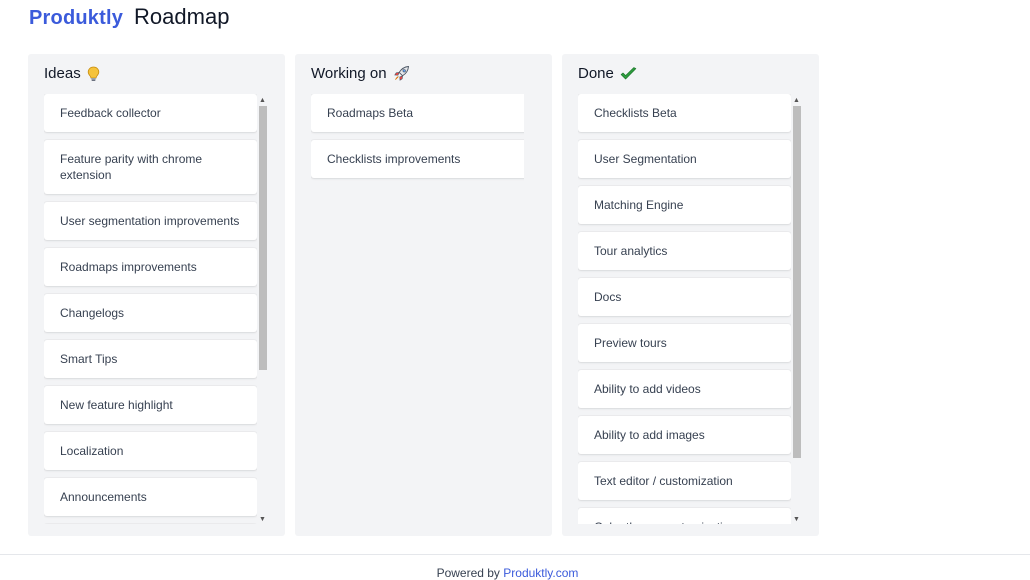  Describe the element at coordinates (540, 573) in the screenshot. I see `produktly-link: Produktly.com` at that location.